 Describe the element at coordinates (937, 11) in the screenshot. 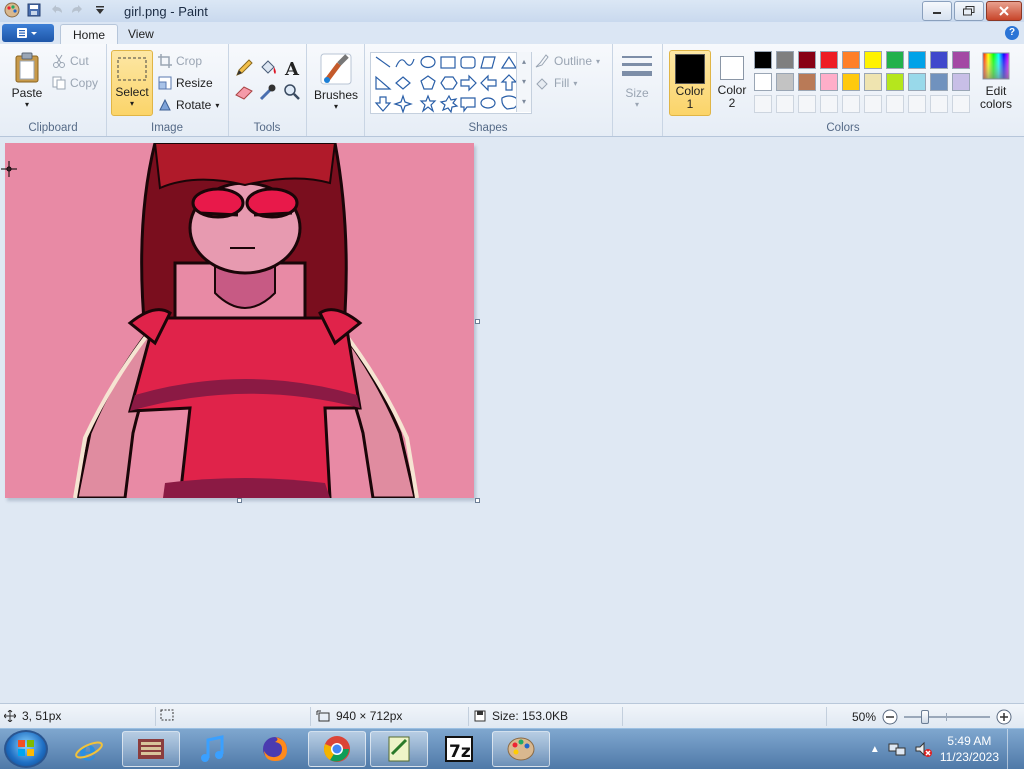

I see `minimize-button` at that location.